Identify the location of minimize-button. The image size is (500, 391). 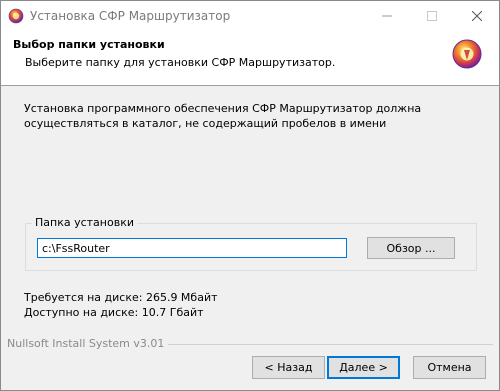
(386, 16).